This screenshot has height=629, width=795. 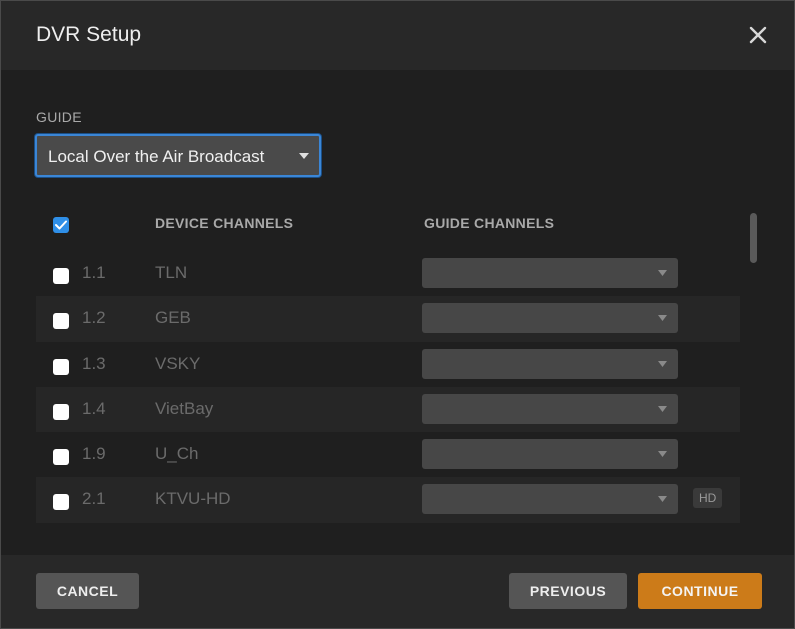 What do you see at coordinates (94, 408) in the screenshot?
I see `channel-number: 1.4` at bounding box center [94, 408].